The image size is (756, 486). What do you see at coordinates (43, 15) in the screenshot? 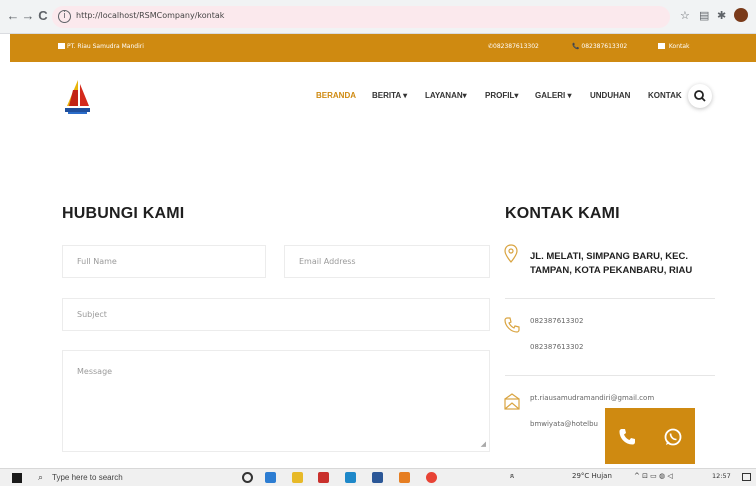
I see `reload-icon: C` at bounding box center [43, 15].